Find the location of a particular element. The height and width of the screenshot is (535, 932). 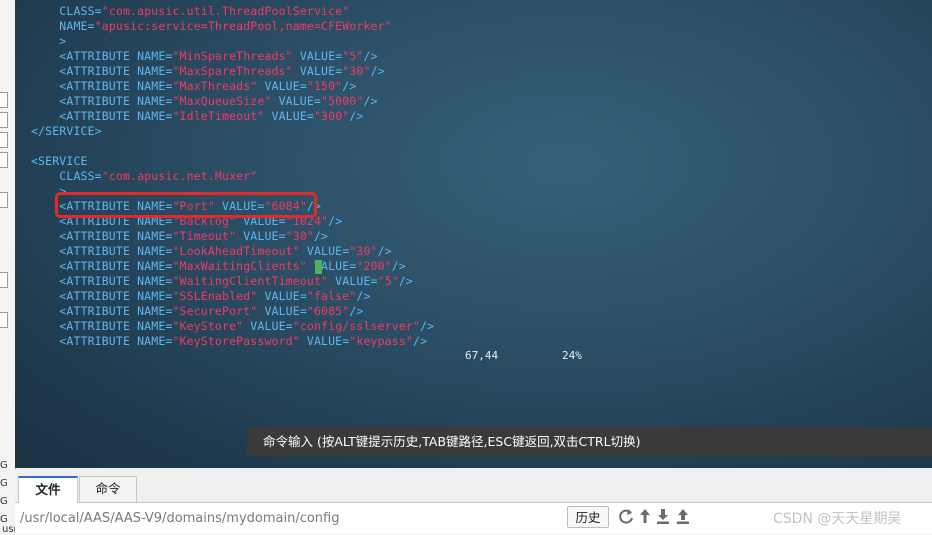

code-token: NAME= is located at coordinates (63, 26).